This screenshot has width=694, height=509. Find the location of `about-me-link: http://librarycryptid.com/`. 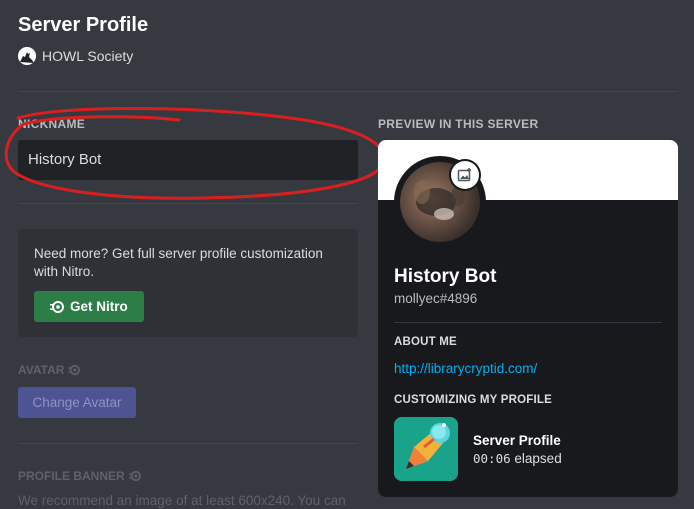

about-me-link: http://librarycryptid.com/ is located at coordinates (465, 368).